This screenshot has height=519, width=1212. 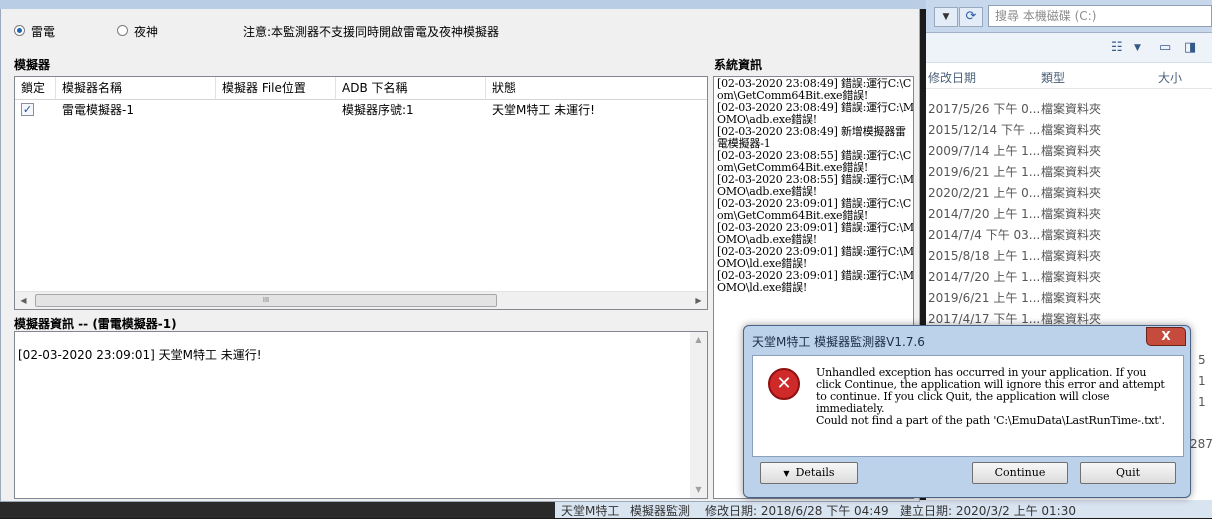 What do you see at coordinates (136, 88) in the screenshot?
I see `column-emulator-name: 模擬器名稱` at bounding box center [136, 88].